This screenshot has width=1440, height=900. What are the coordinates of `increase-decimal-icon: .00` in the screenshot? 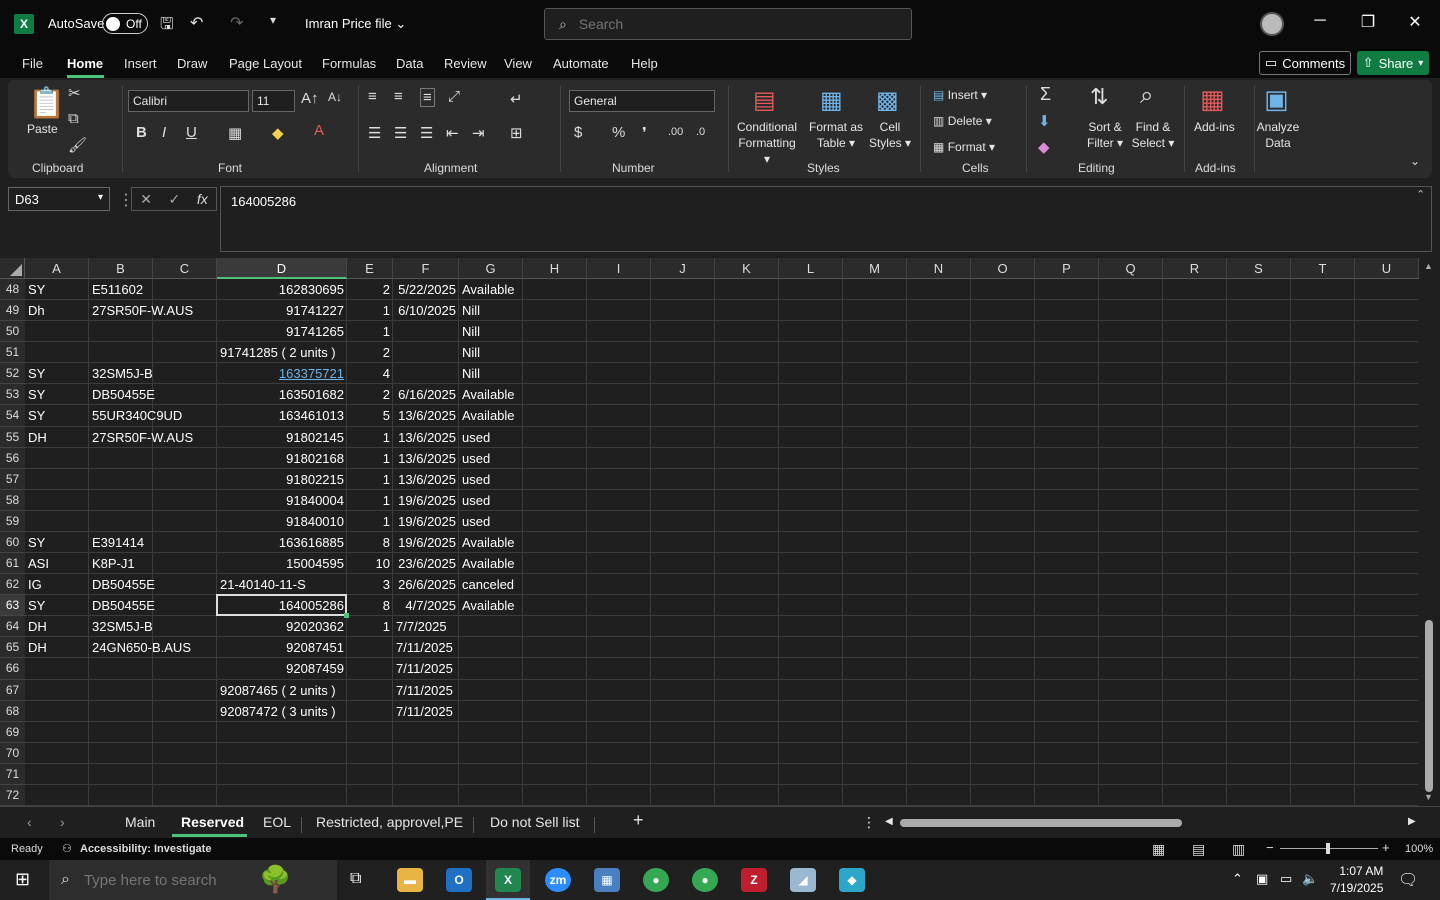 It's located at (675, 132).